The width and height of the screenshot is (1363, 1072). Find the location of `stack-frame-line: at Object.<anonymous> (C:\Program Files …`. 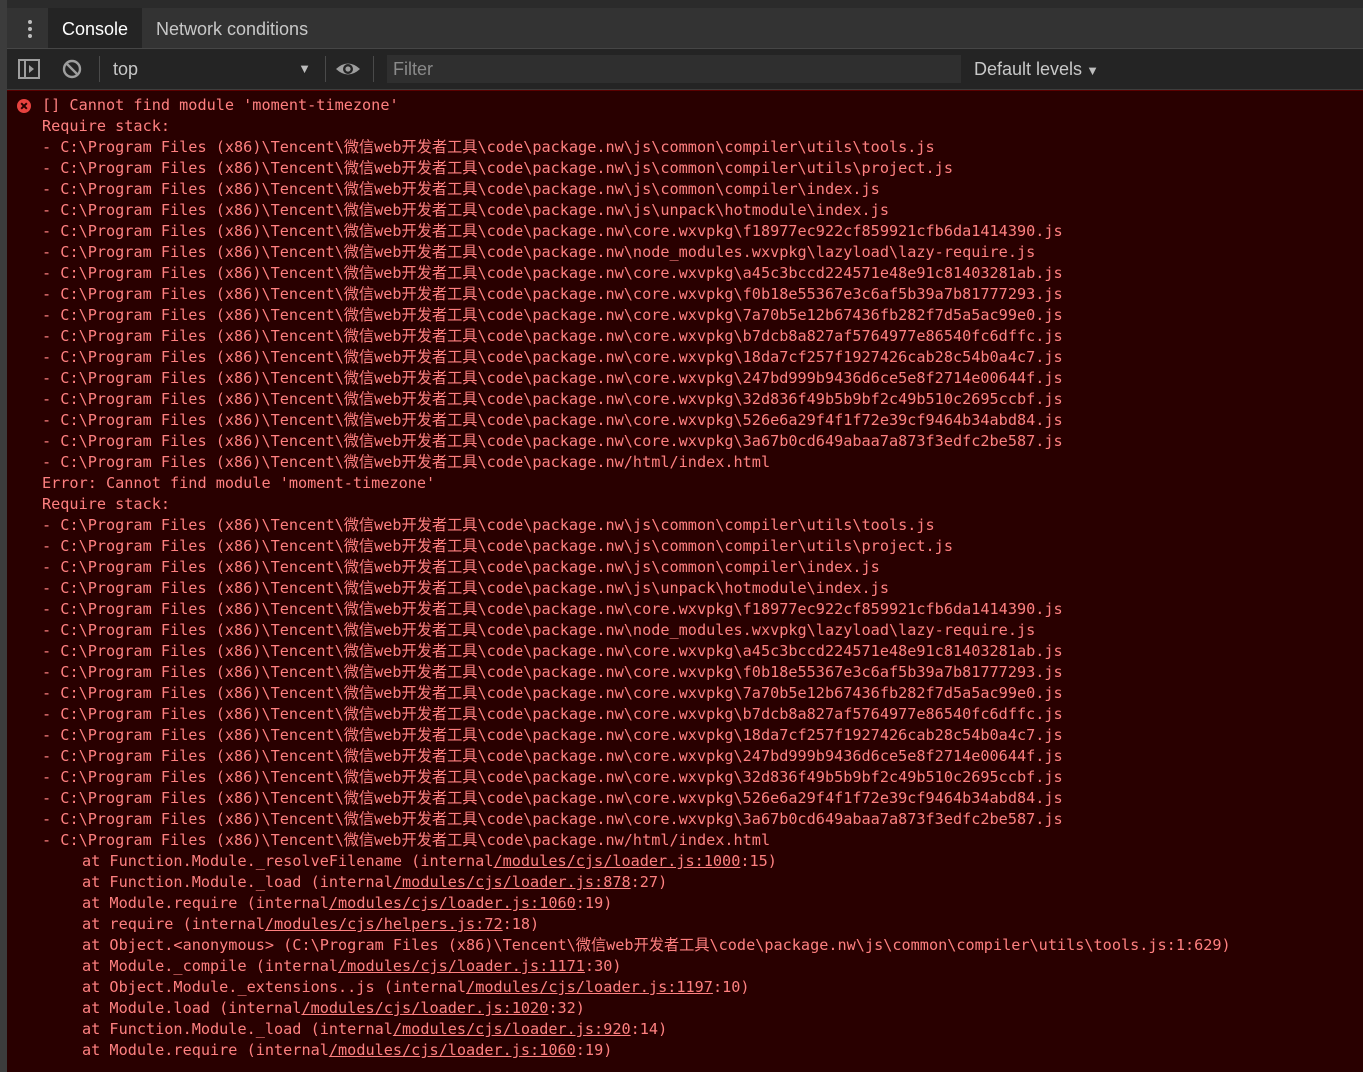

stack-frame-line: at Object.<anonymous> (C:\Program Files … is located at coordinates (656, 945).